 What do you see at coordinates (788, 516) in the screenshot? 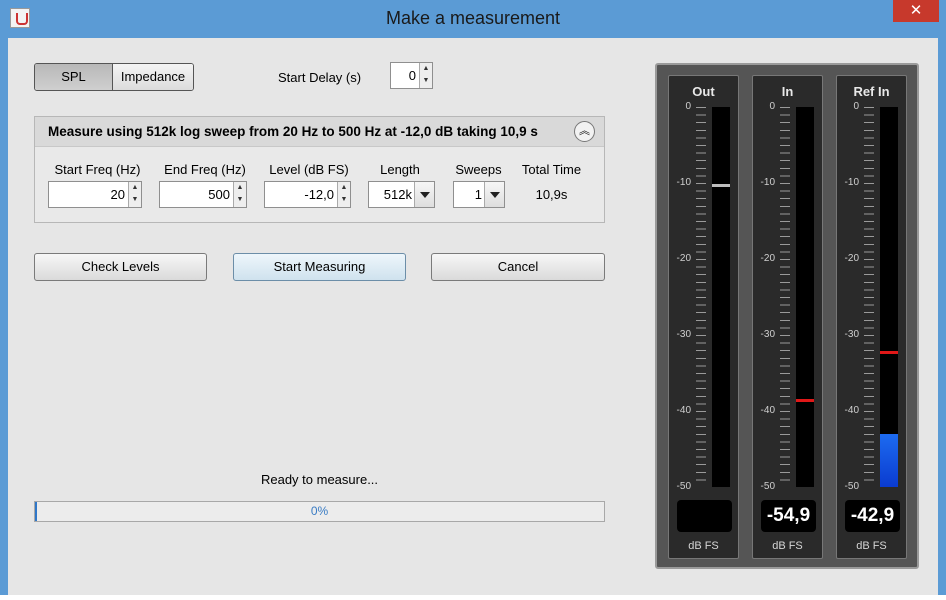
I see `in-readout: -54,9` at bounding box center [788, 516].